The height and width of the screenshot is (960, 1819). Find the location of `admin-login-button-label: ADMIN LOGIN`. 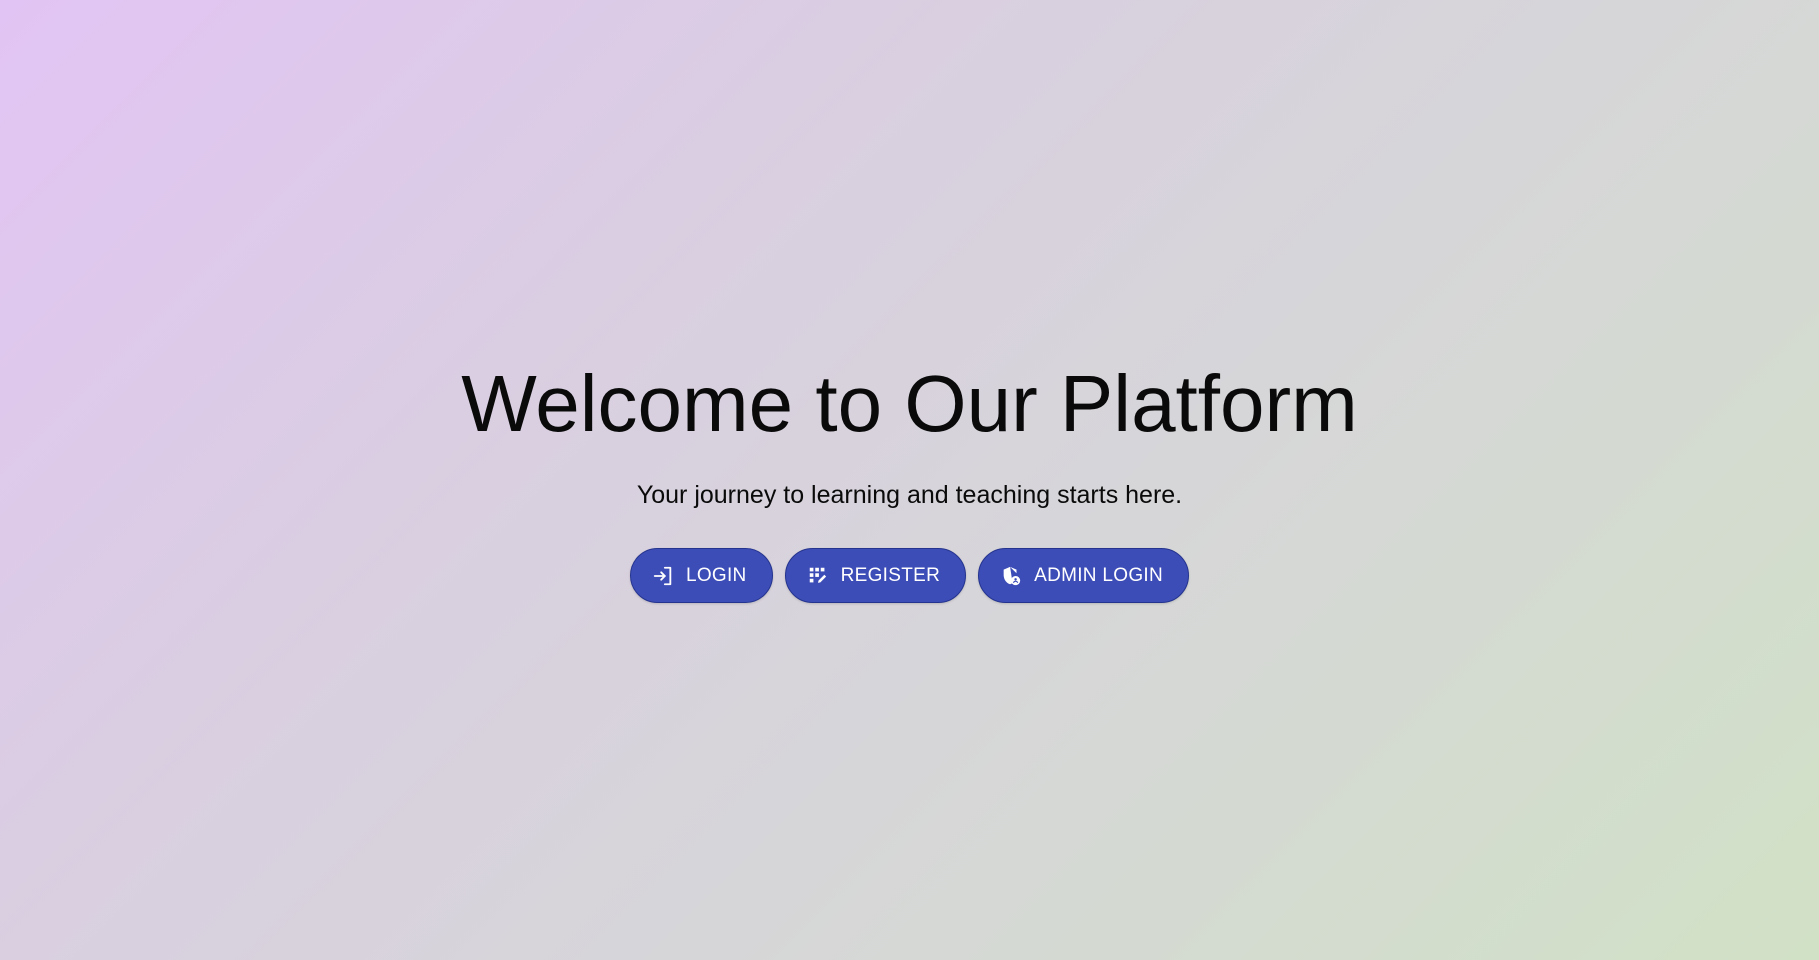

admin-login-button-label: ADMIN LOGIN is located at coordinates (1099, 575).